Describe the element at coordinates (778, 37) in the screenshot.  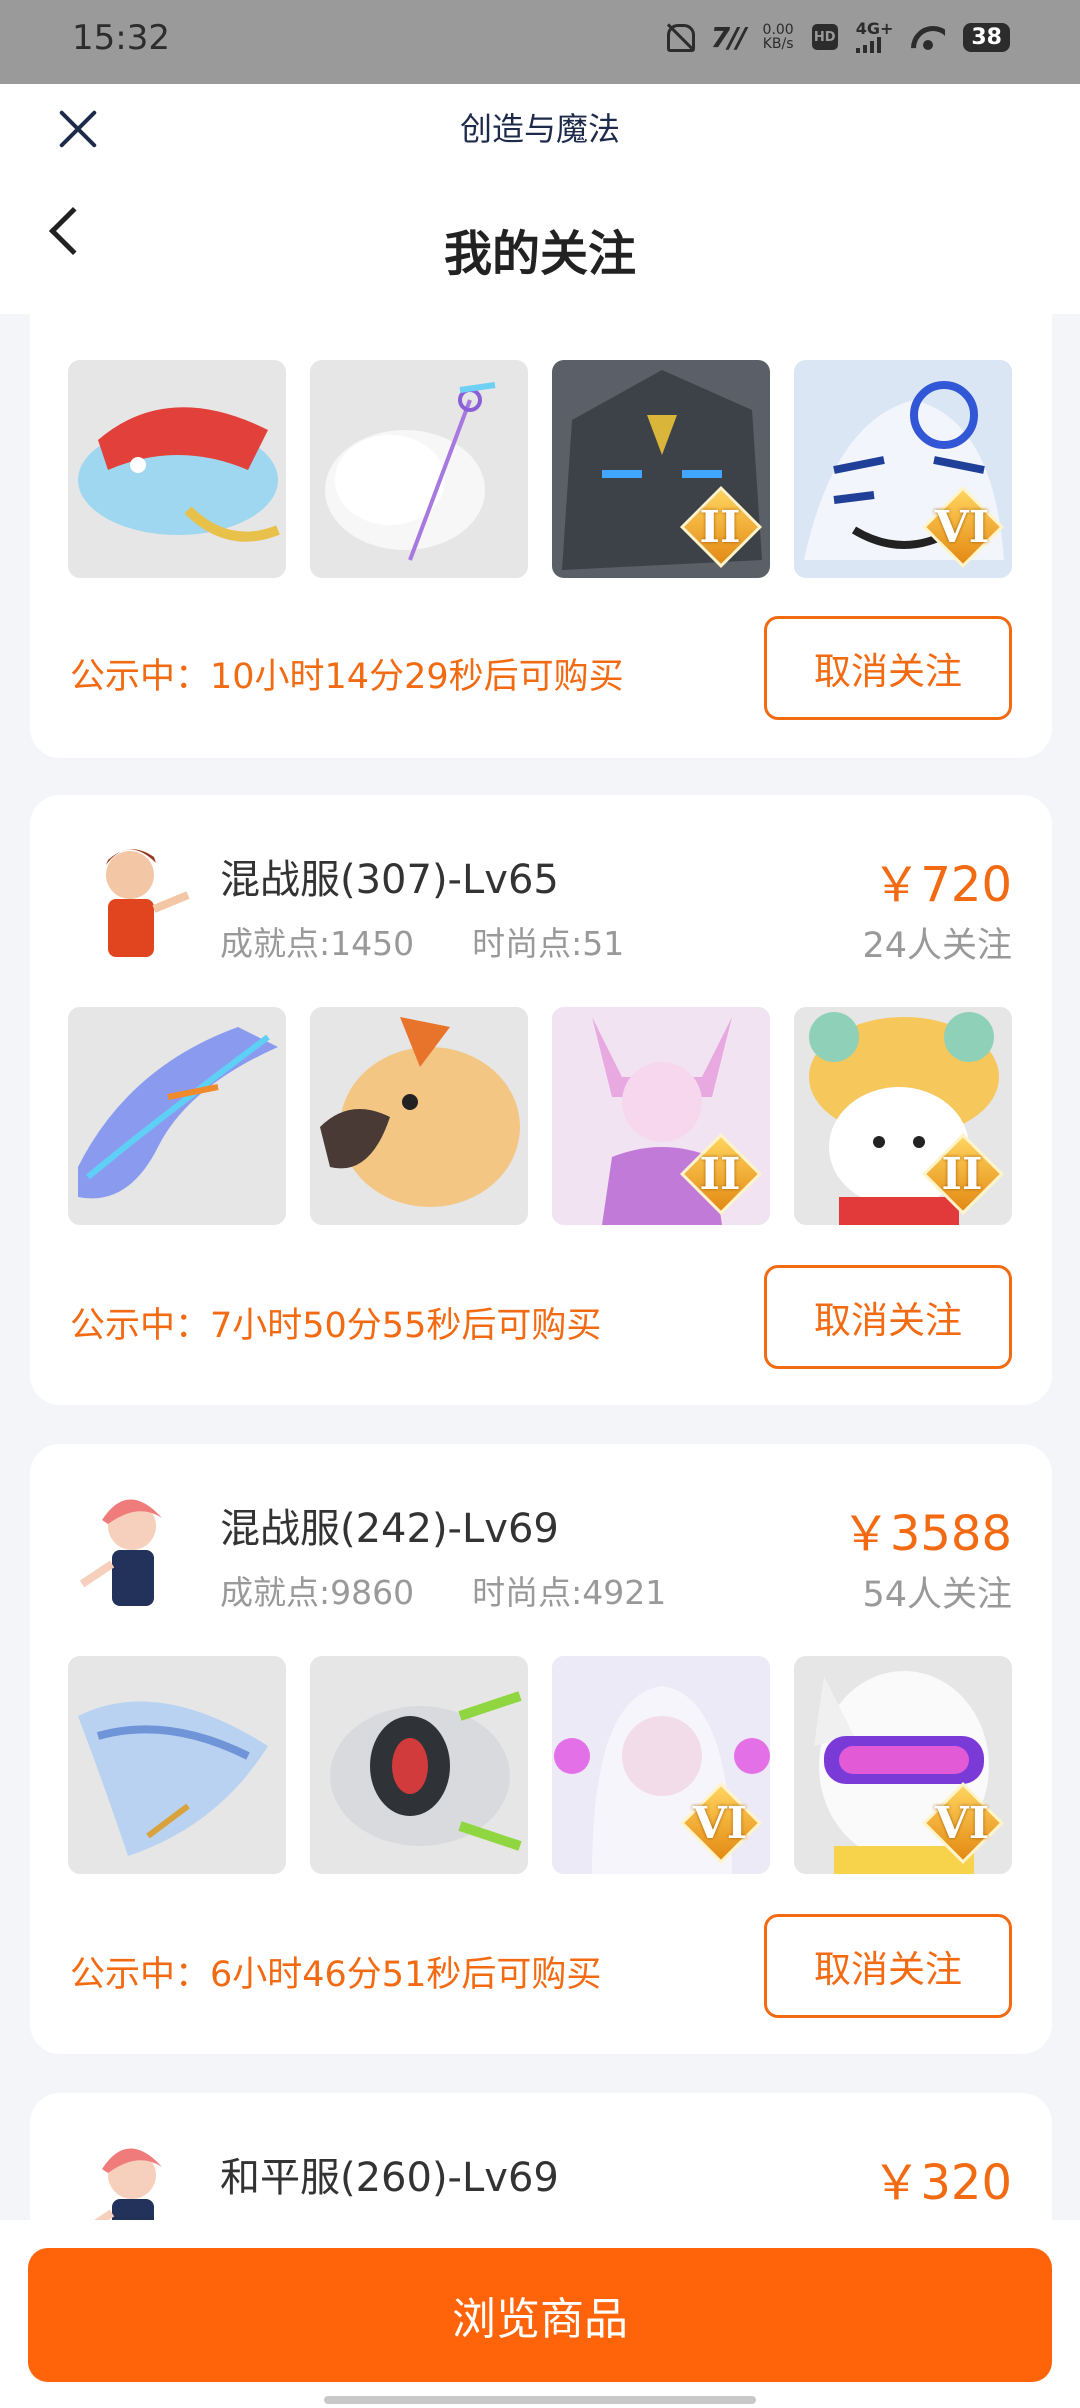
I see `network-speed: 0.00 KB/s` at that location.